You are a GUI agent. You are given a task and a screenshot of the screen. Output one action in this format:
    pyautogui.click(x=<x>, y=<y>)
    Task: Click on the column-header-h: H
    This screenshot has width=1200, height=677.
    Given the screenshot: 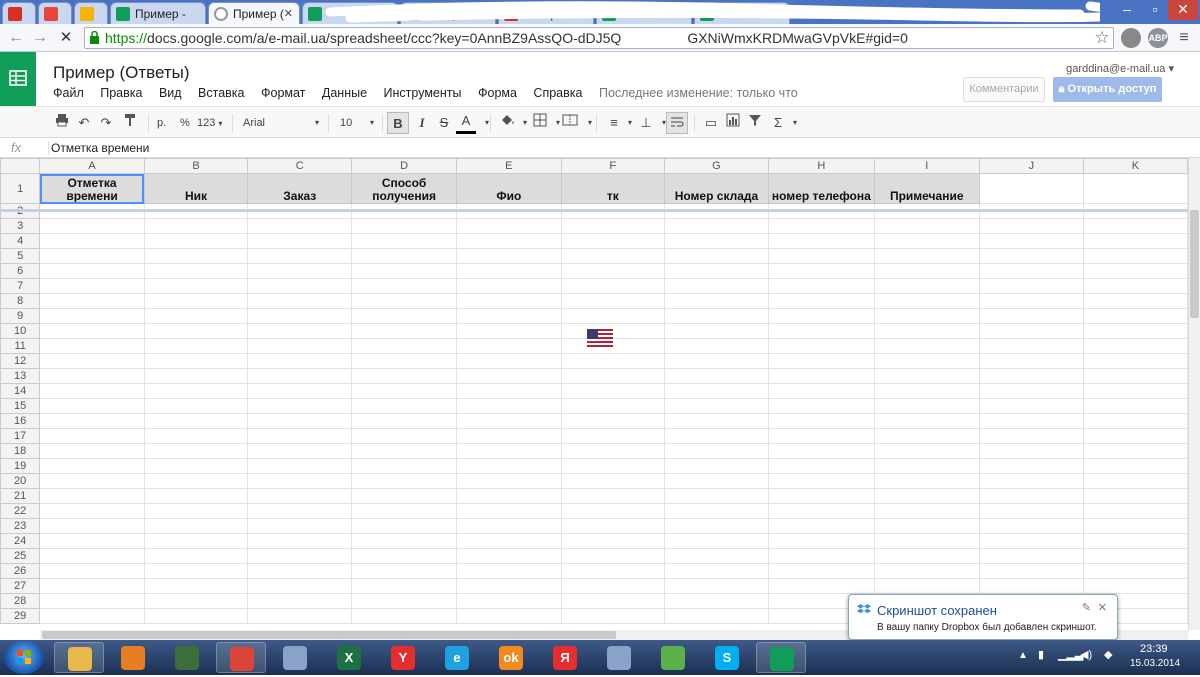 What is the action you would take?
    pyautogui.click(x=821, y=166)
    